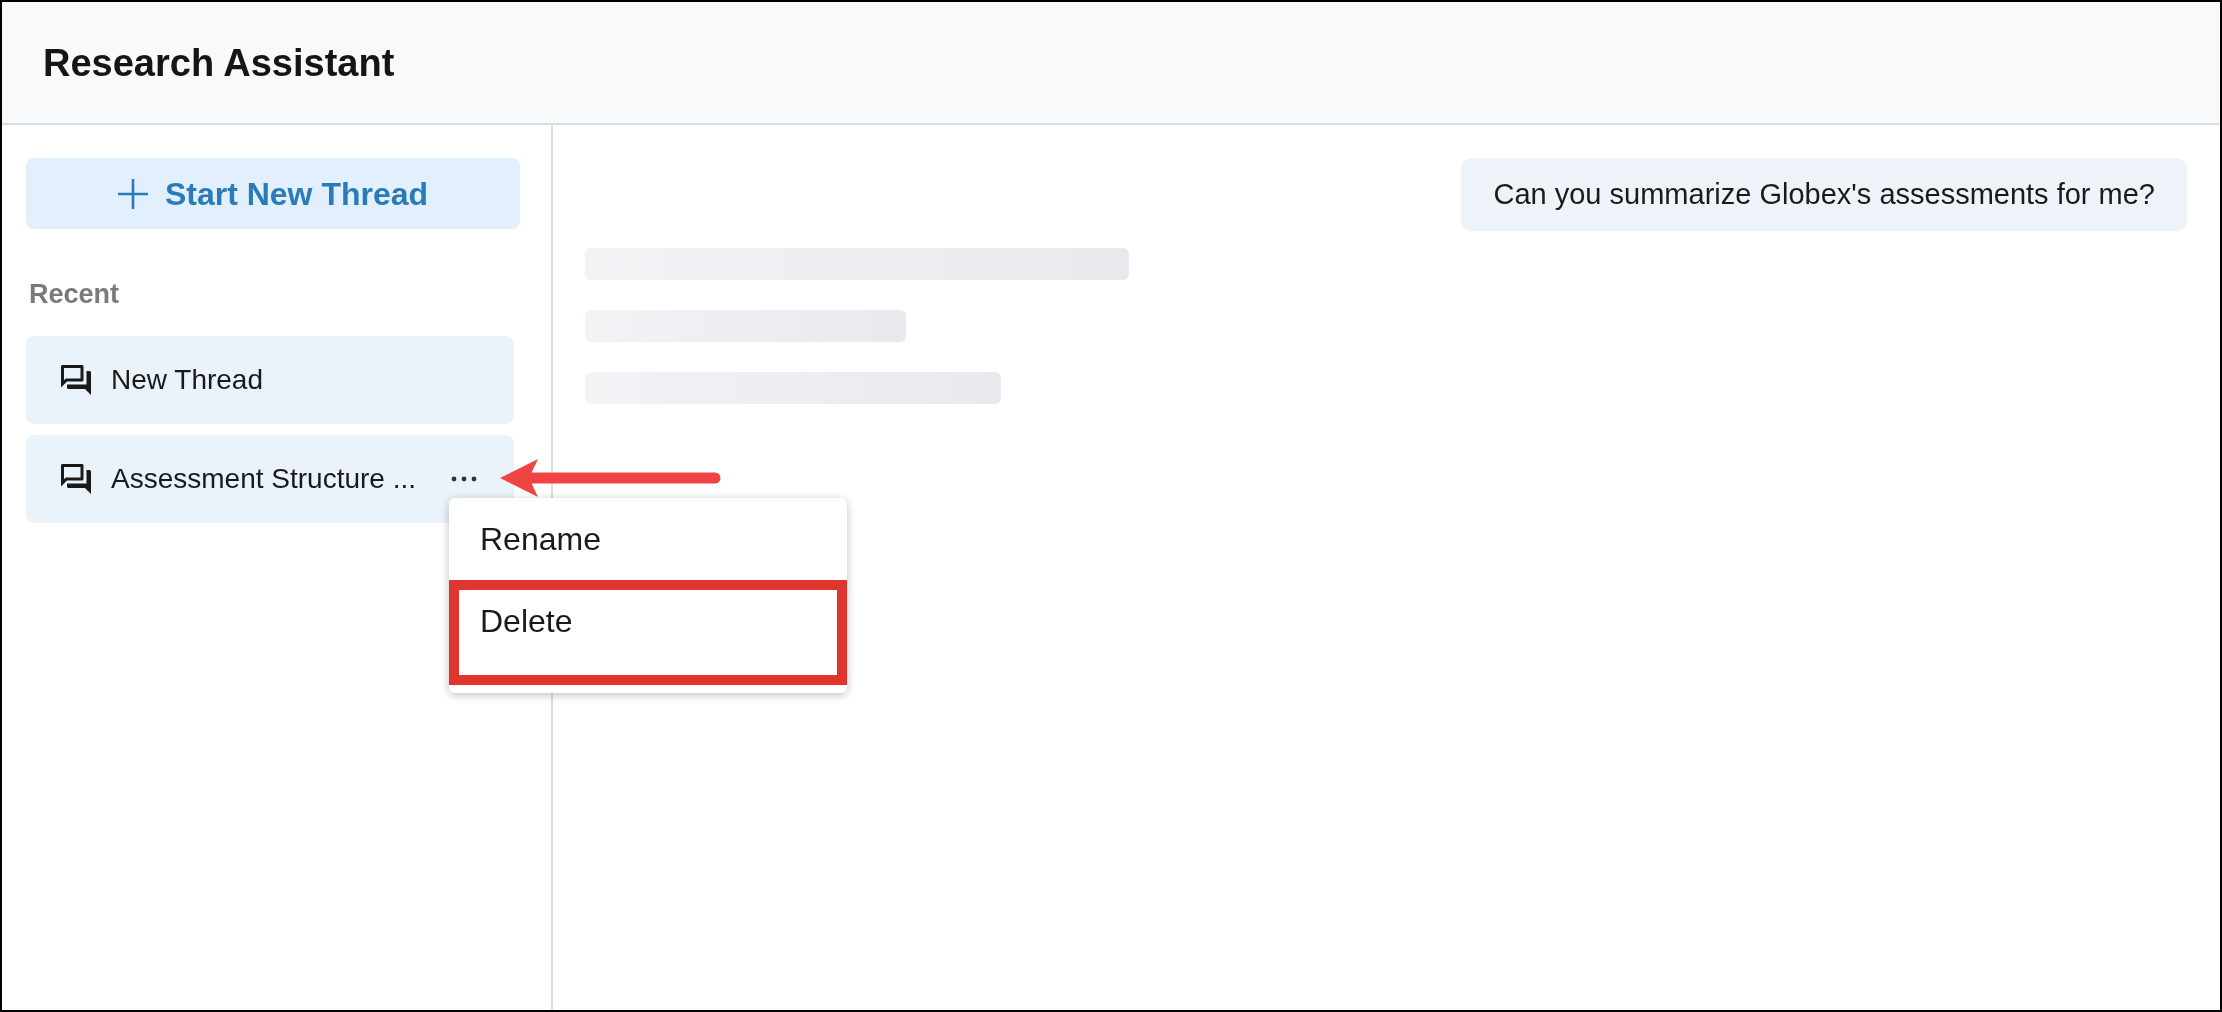  Describe the element at coordinates (270, 380) in the screenshot. I see `thread-item: New Thread` at that location.